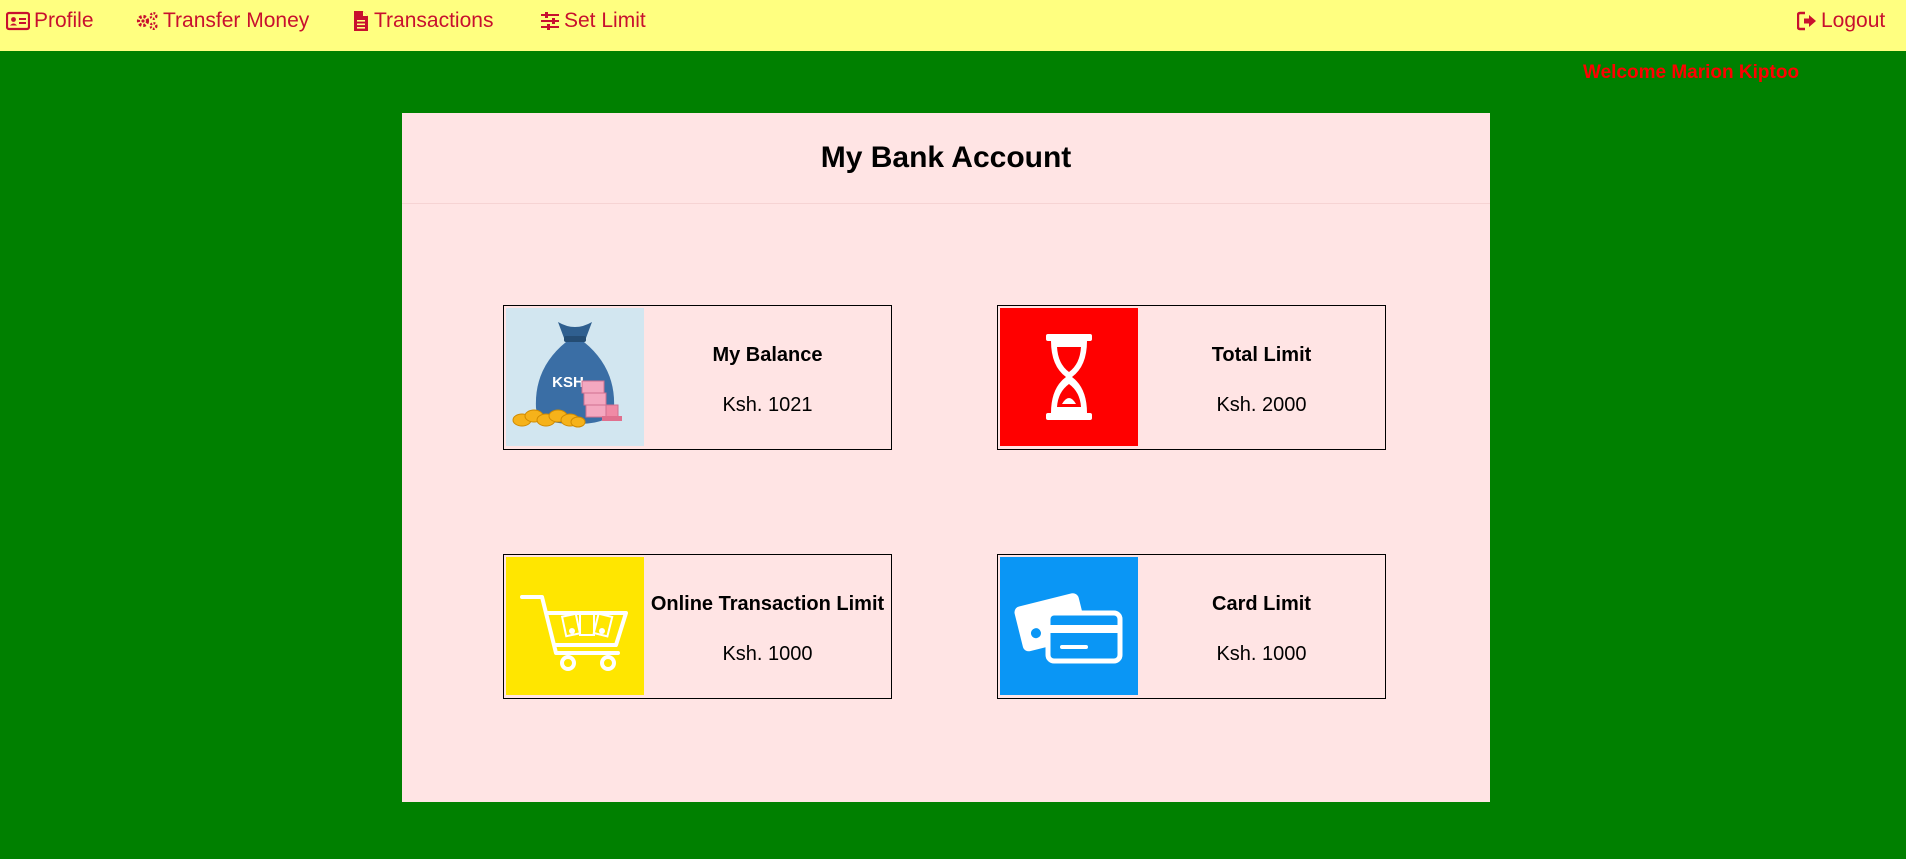 This screenshot has height=859, width=1906. Describe the element at coordinates (550, 21) in the screenshot. I see `sliders-icon` at that location.